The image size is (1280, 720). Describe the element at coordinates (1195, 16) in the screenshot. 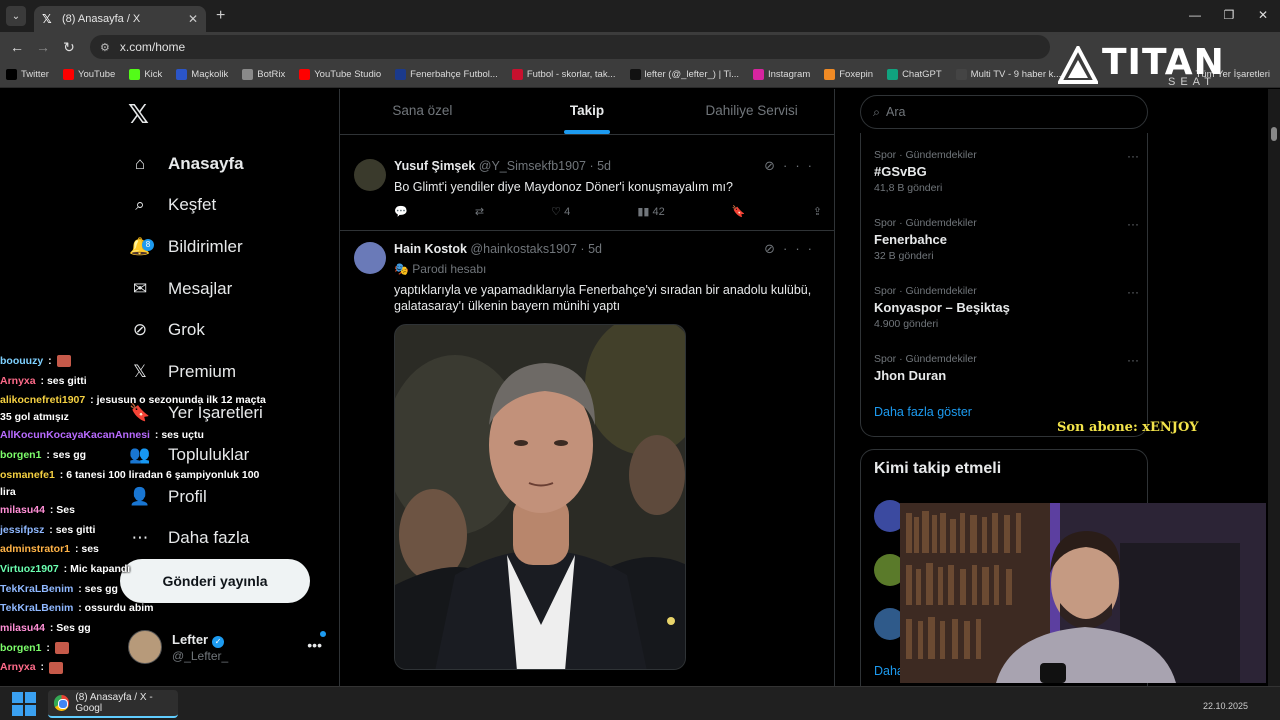

I see `minimize-icon: —` at that location.